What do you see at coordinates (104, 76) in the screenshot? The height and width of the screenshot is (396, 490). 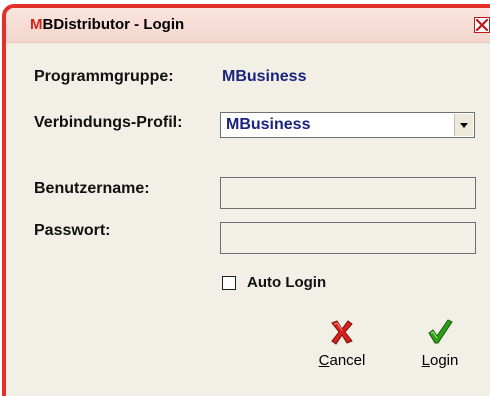 I see `programmgruppe-label: Programmgruppe:` at bounding box center [104, 76].